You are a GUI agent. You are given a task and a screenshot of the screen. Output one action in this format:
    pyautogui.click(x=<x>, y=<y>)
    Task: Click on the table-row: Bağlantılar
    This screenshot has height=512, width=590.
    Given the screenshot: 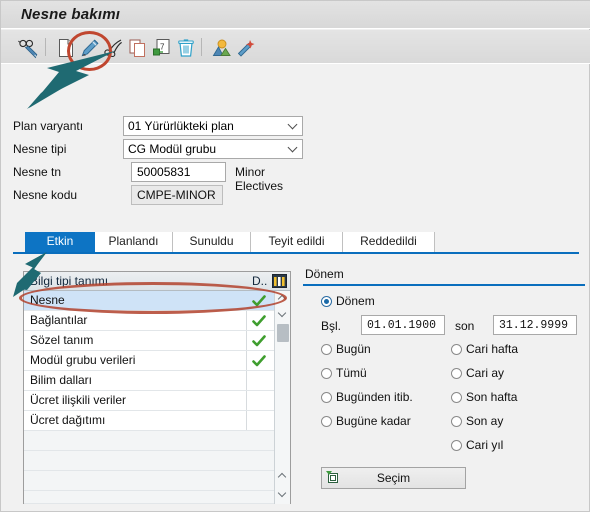 What is the action you would take?
    pyautogui.click(x=157, y=321)
    